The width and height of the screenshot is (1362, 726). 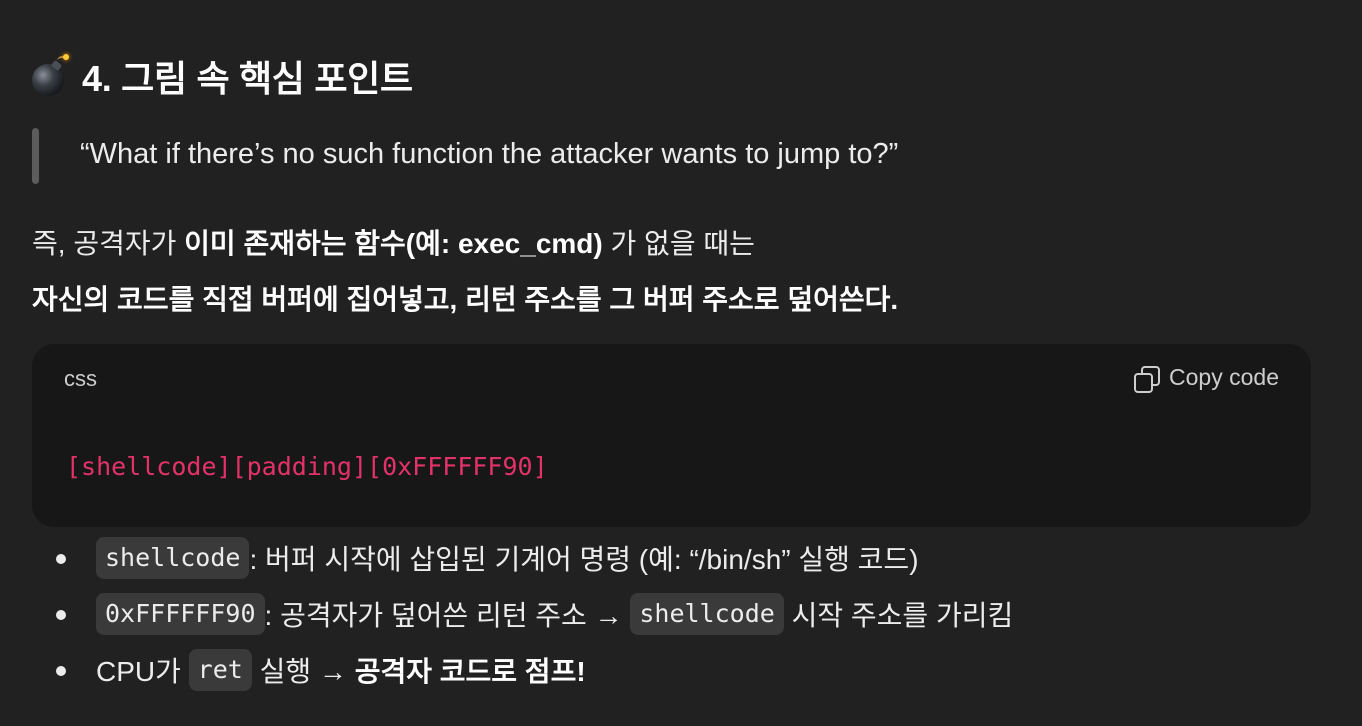 I want to click on list-item-text: CPU가, so click(x=142, y=671).